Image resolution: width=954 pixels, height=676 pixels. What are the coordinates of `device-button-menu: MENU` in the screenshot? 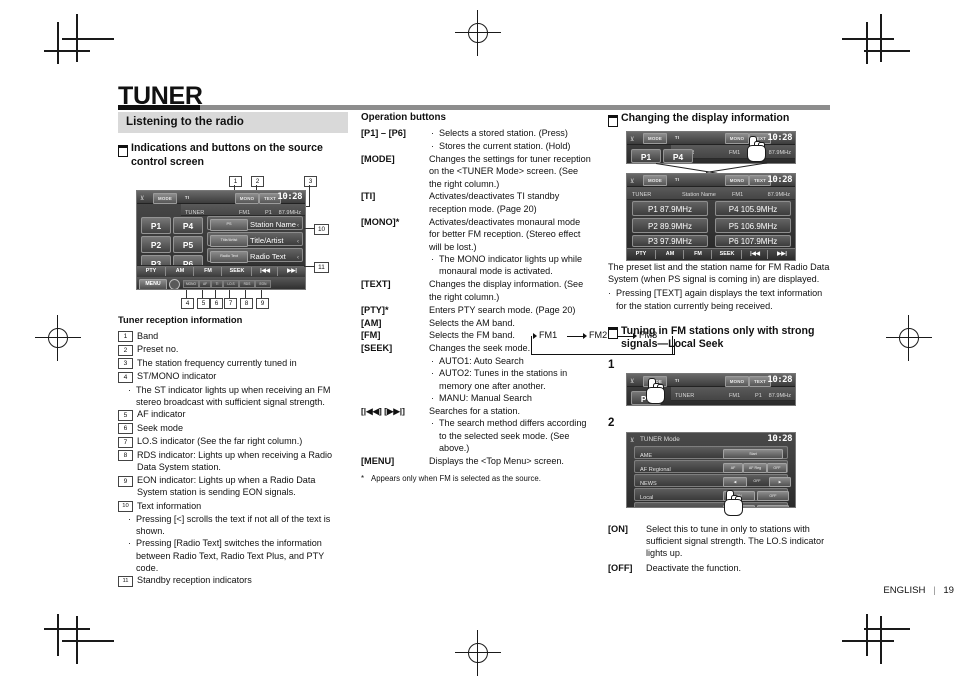 It's located at (153, 284).